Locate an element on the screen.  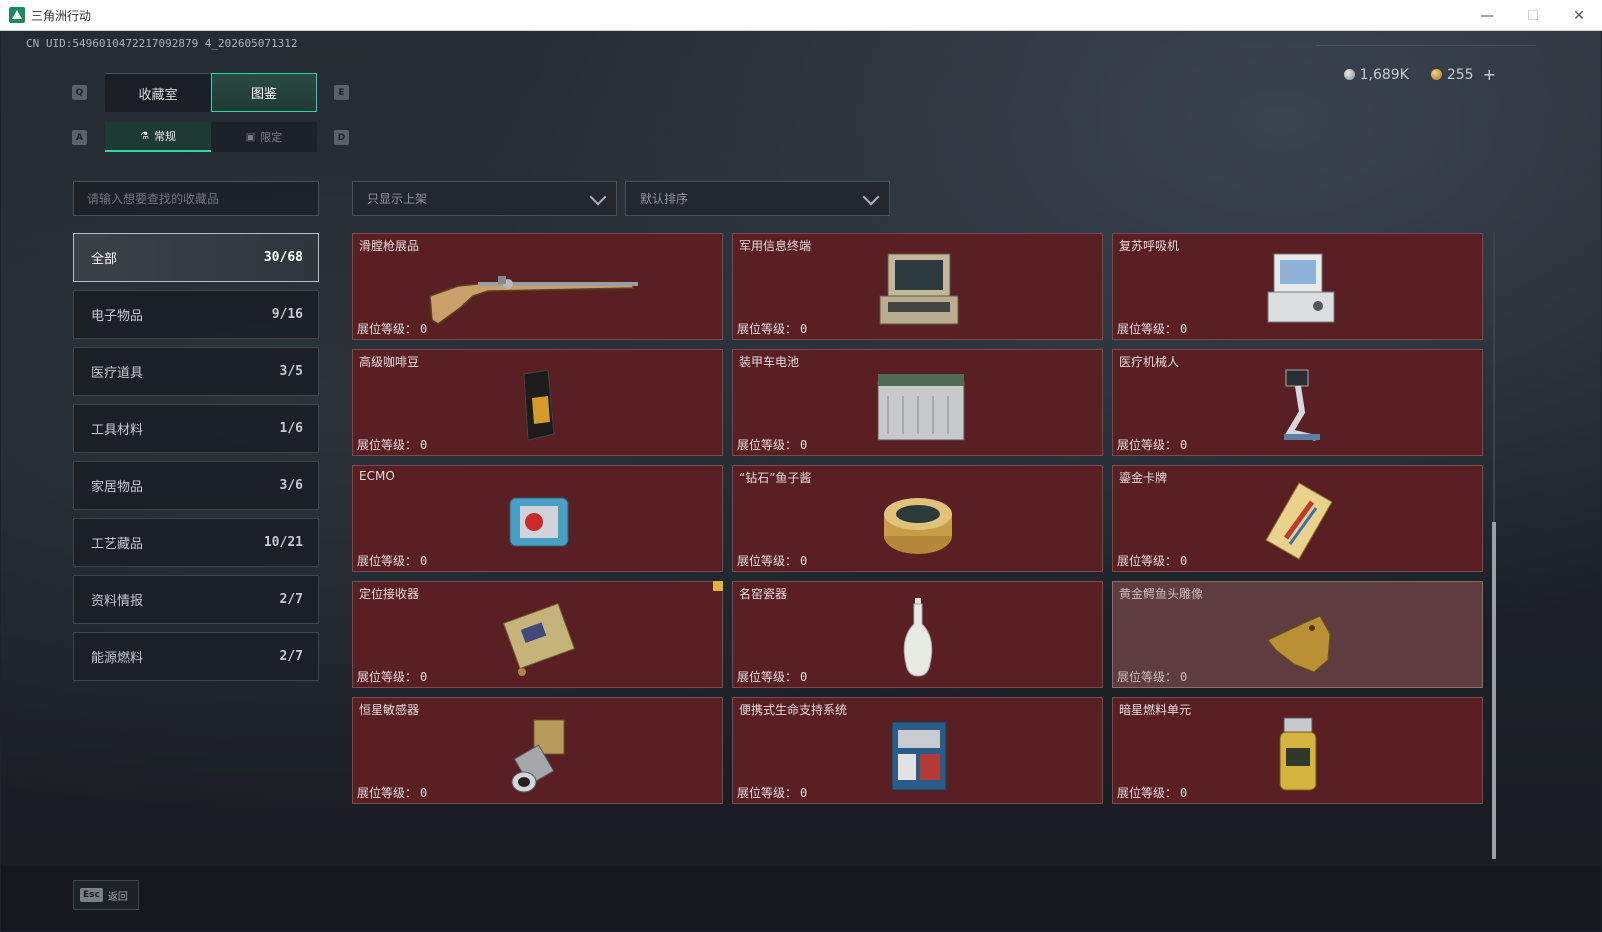
tab-limited: ▣ 限定 is located at coordinates (264, 137).